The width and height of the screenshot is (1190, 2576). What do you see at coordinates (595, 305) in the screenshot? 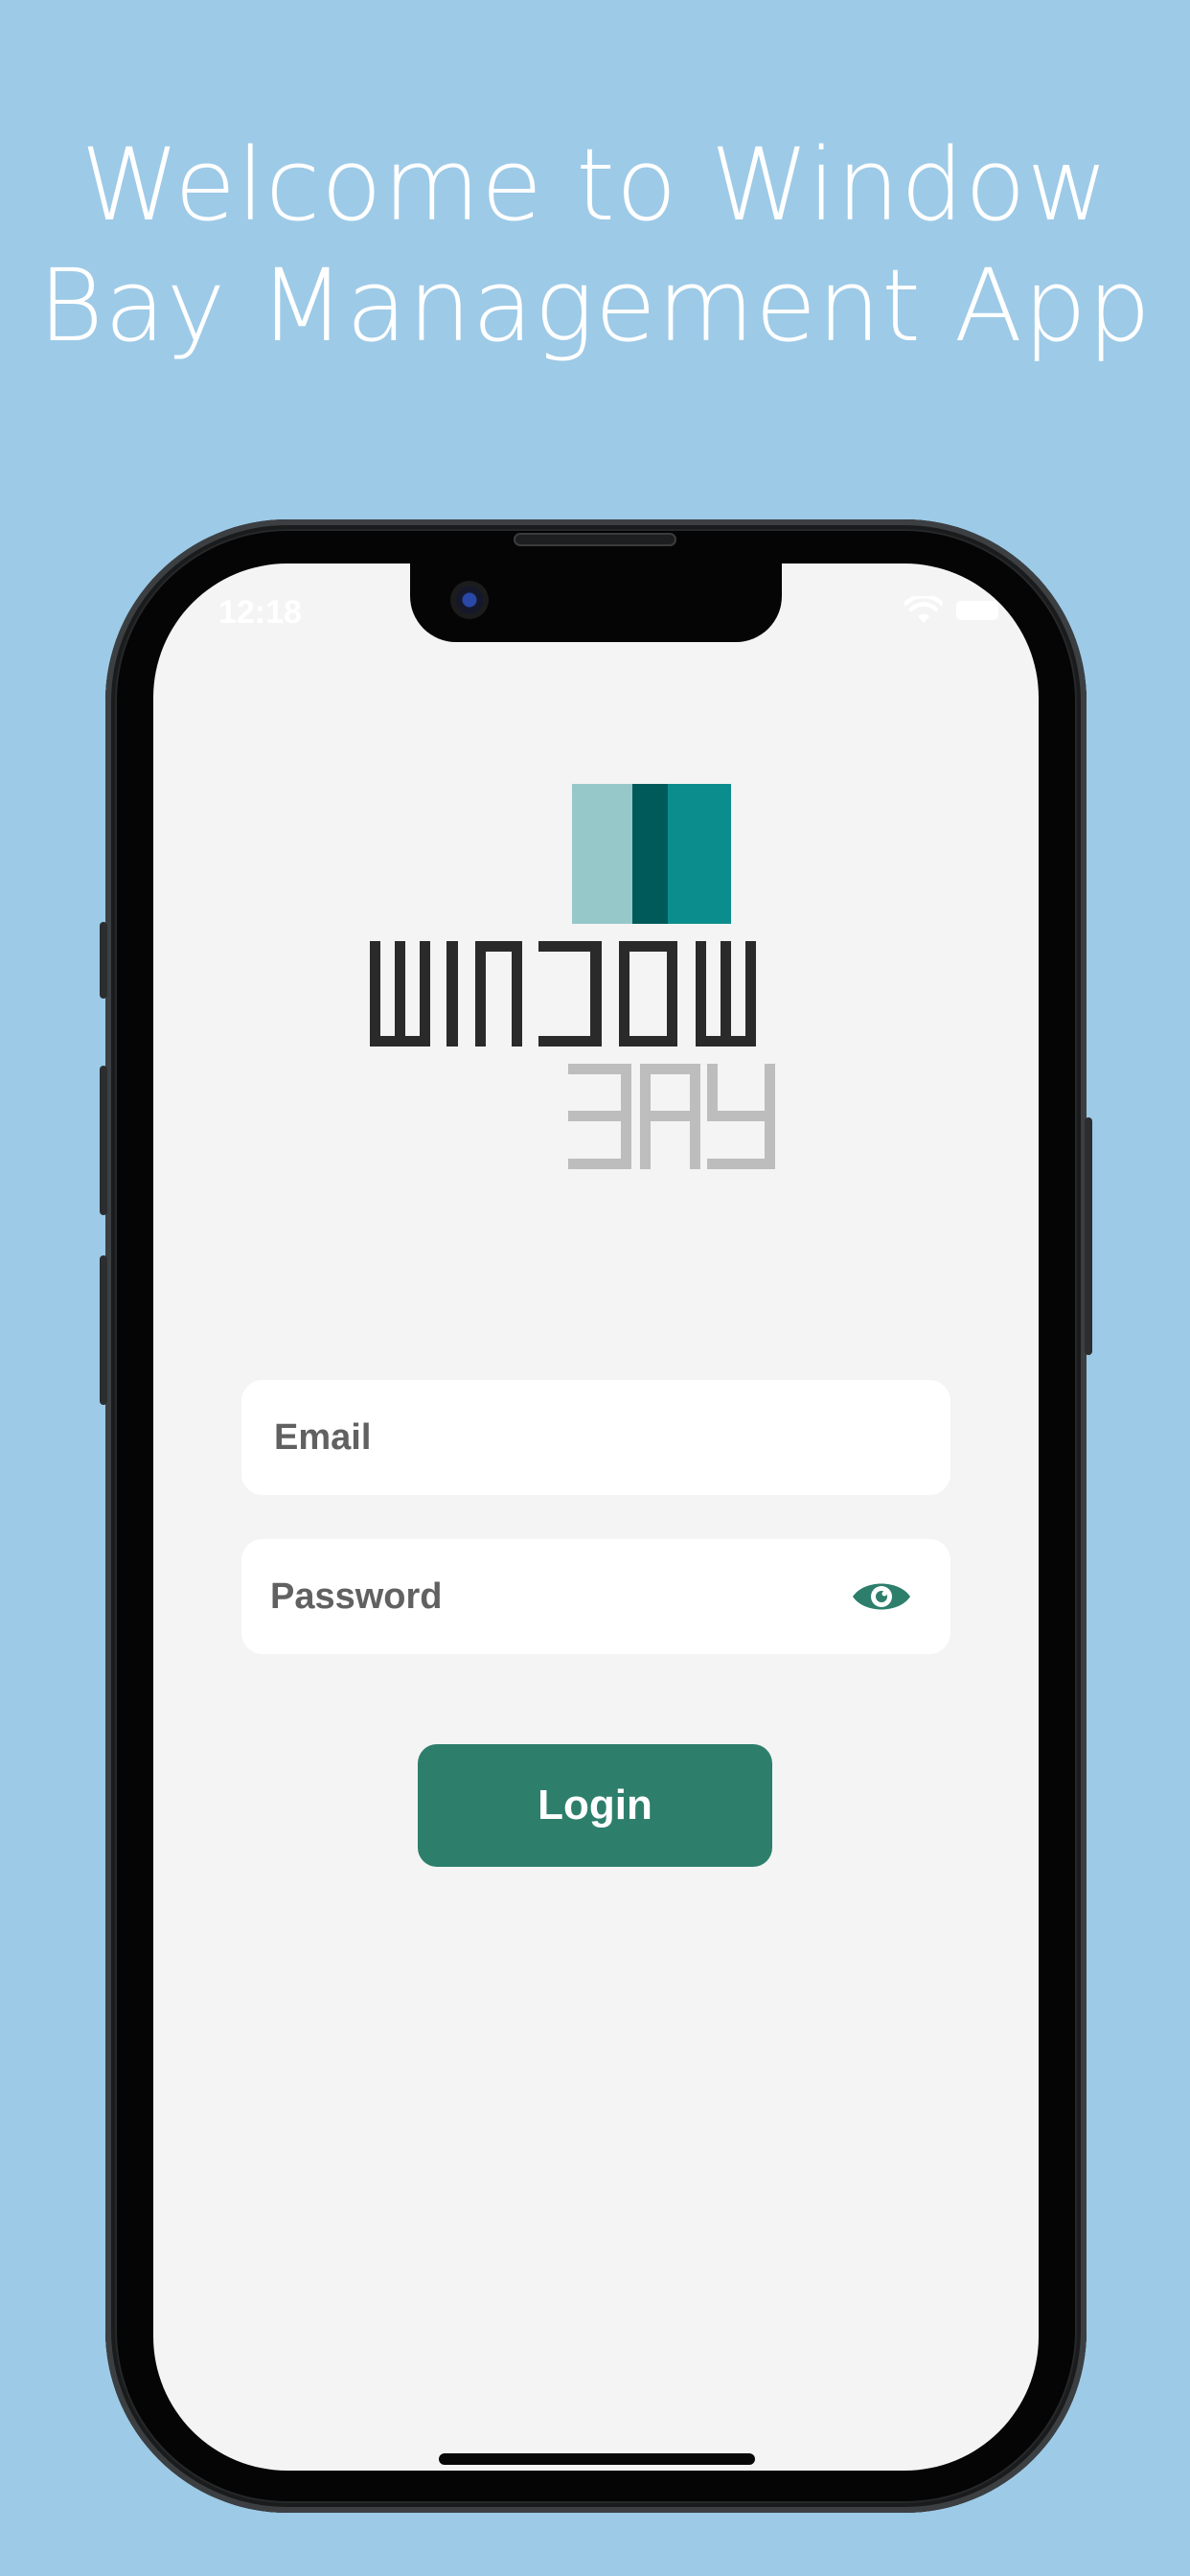
I see `headline-line-2: Bay Management App` at bounding box center [595, 305].